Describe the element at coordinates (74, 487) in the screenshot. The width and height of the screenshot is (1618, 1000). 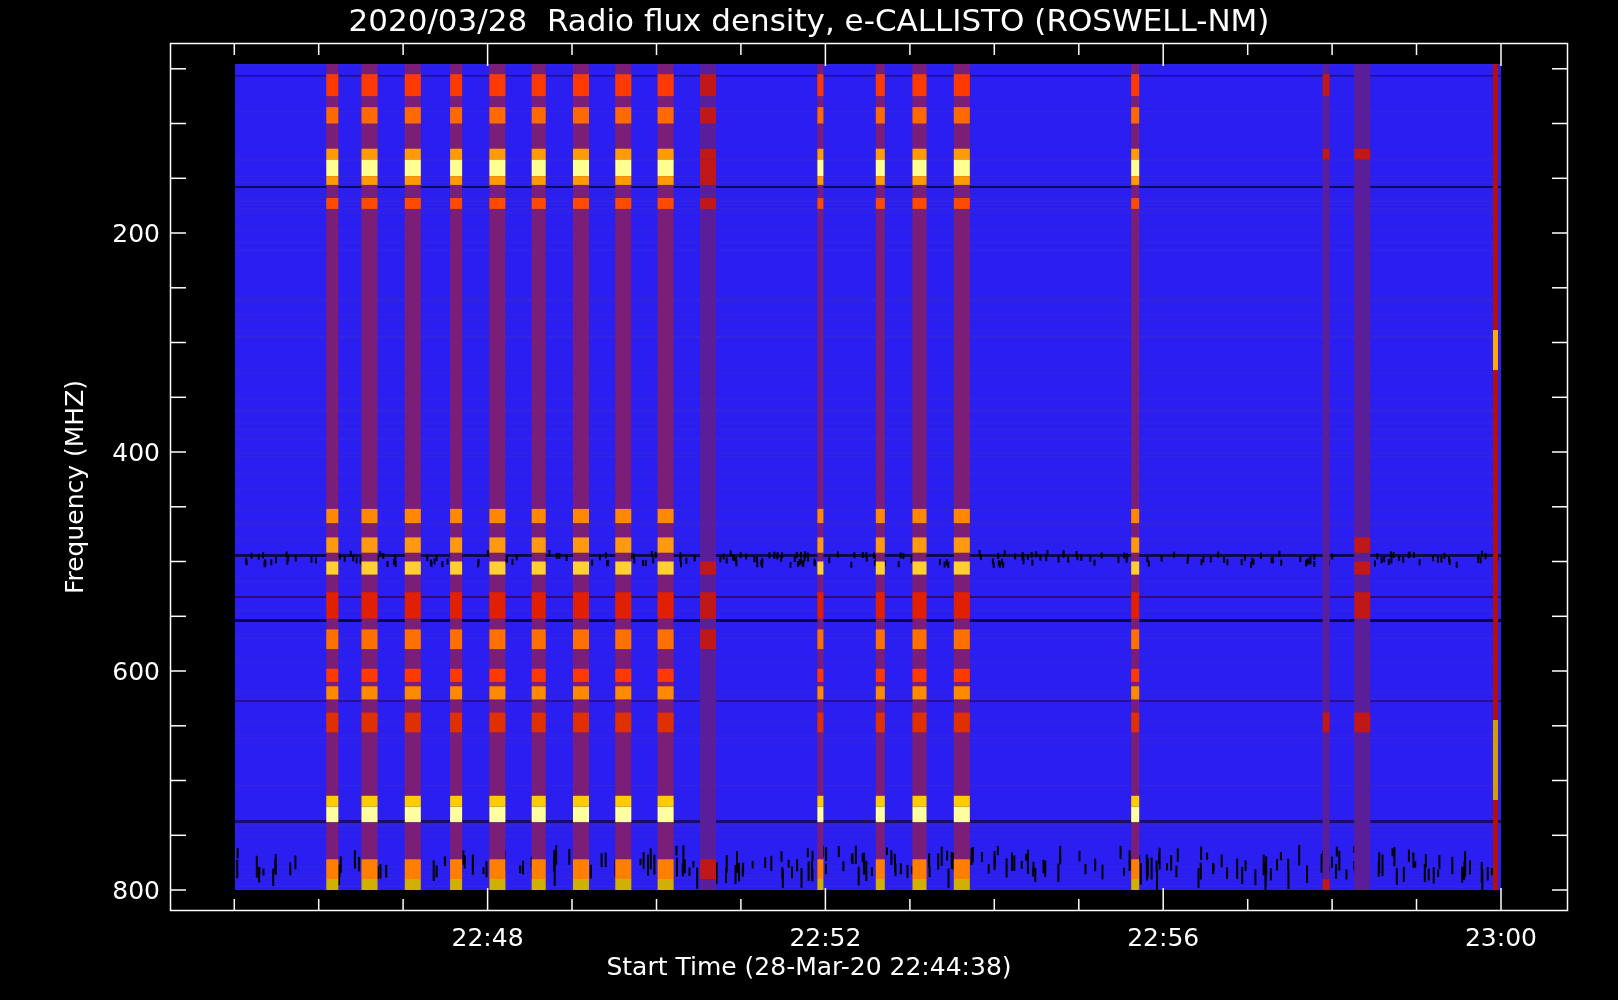
I see `axis-title: Frequency (MHZ)` at that location.